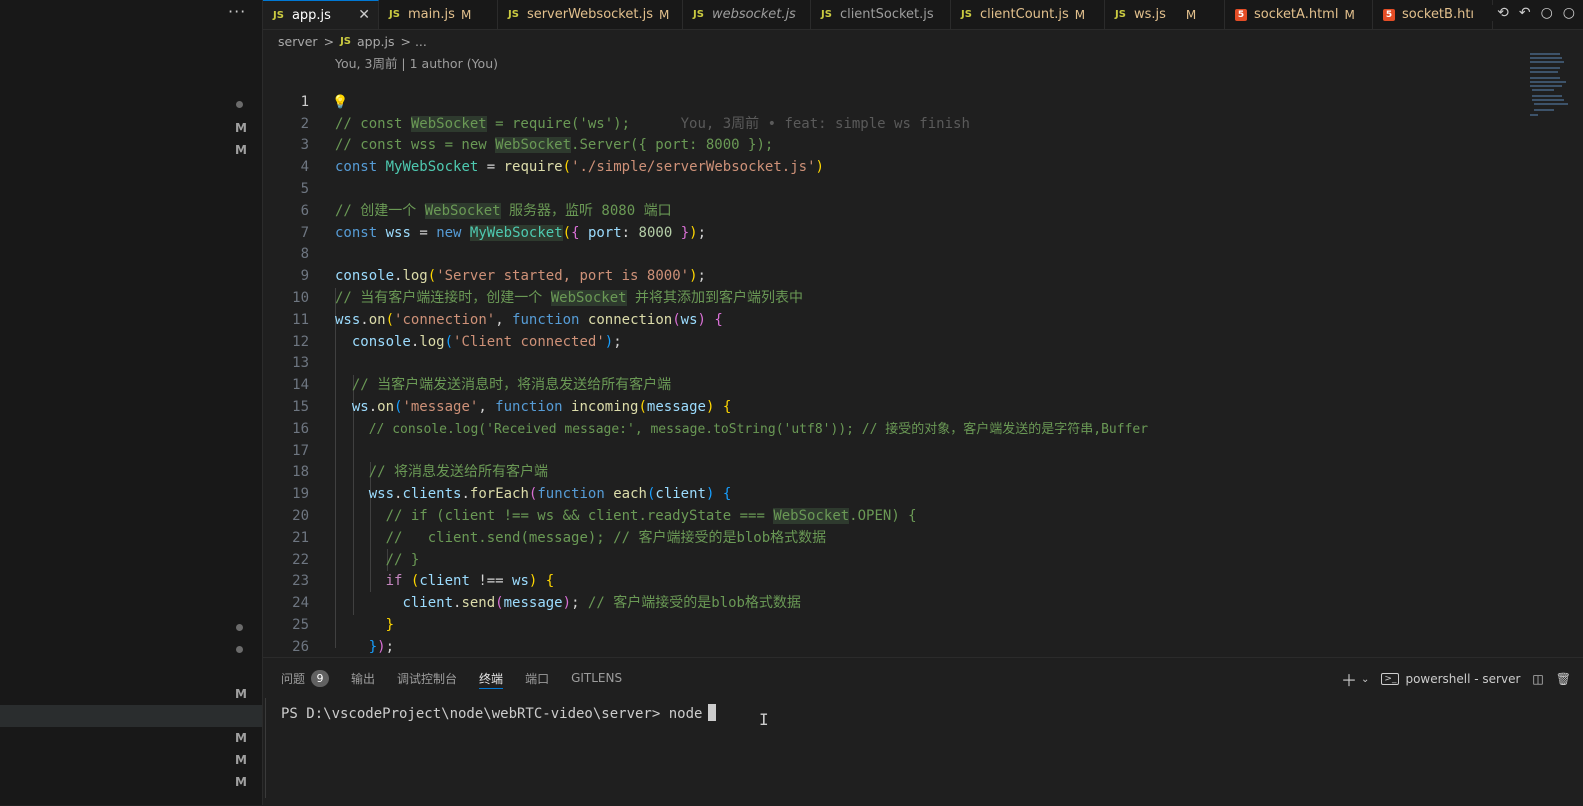 The width and height of the screenshot is (1583, 806). What do you see at coordinates (893, 188) in the screenshot?
I see `code-line: 5 // 创建一个 WebSocket 服务器，监听 8080 端口` at bounding box center [893, 188].